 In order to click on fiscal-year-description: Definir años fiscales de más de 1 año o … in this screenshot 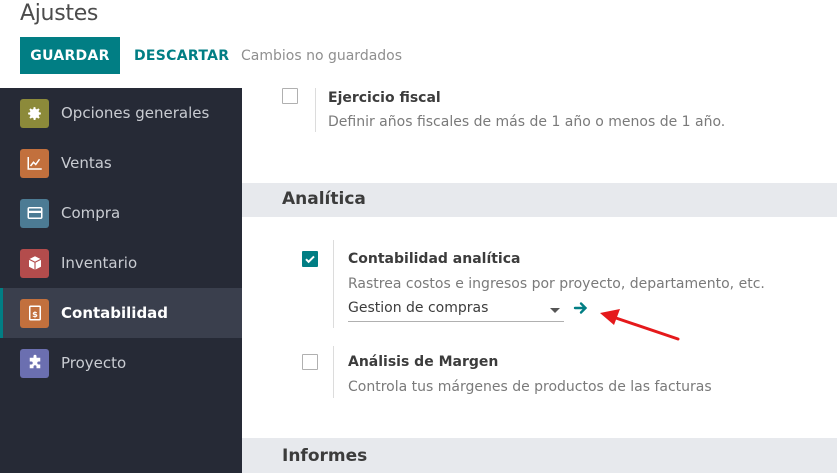, I will do `click(527, 122)`.